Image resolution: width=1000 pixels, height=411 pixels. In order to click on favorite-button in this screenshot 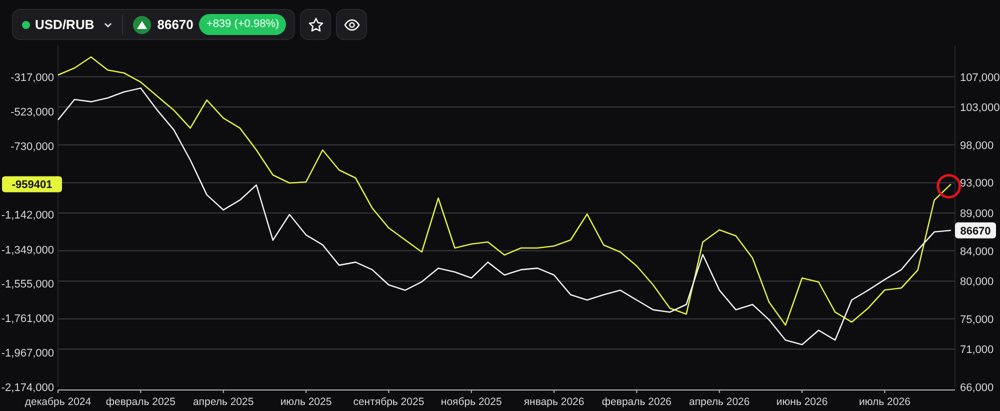, I will do `click(316, 24)`.